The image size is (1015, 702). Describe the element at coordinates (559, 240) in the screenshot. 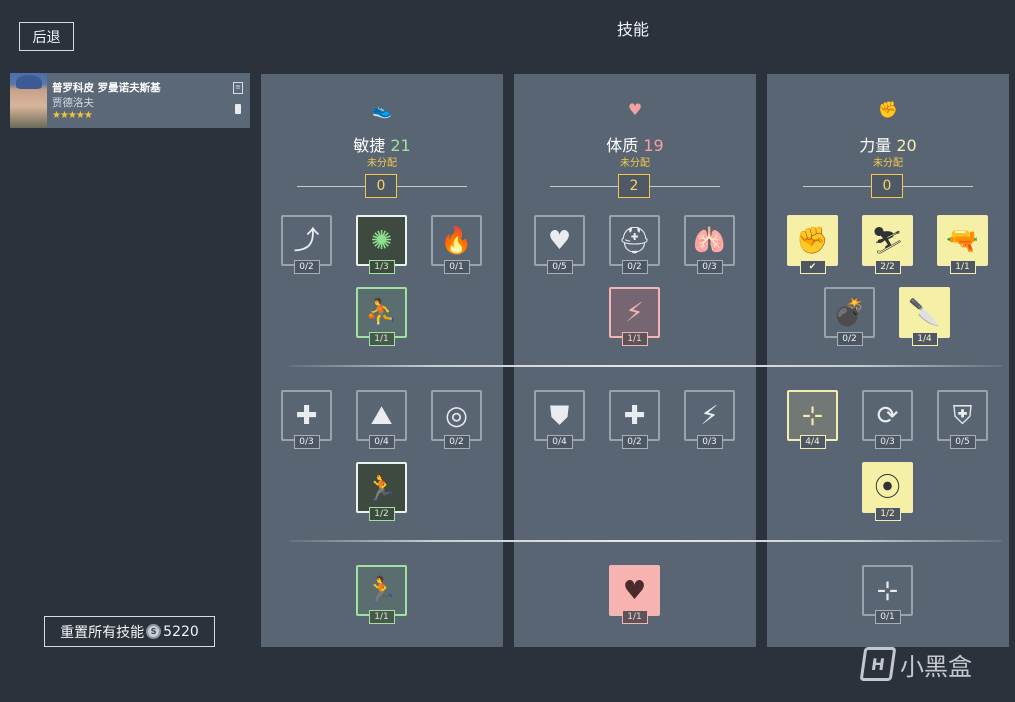

I see `heart-regen-icon: ♥` at that location.